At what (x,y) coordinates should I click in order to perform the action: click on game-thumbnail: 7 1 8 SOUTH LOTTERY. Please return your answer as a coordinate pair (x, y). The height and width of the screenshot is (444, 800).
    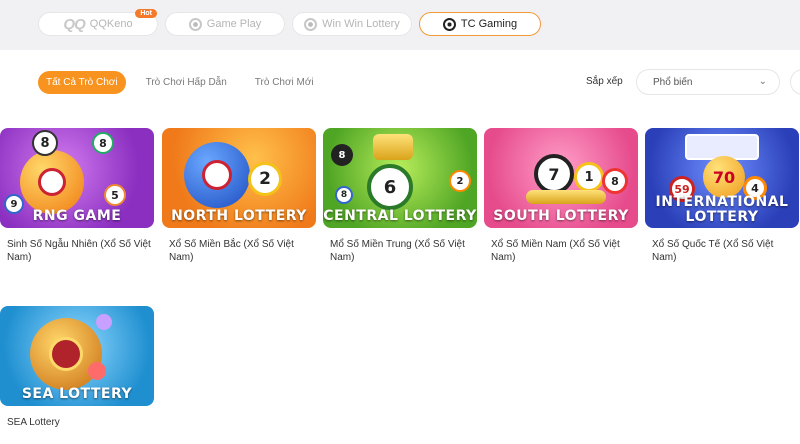
    Looking at the image, I should click on (561, 178).